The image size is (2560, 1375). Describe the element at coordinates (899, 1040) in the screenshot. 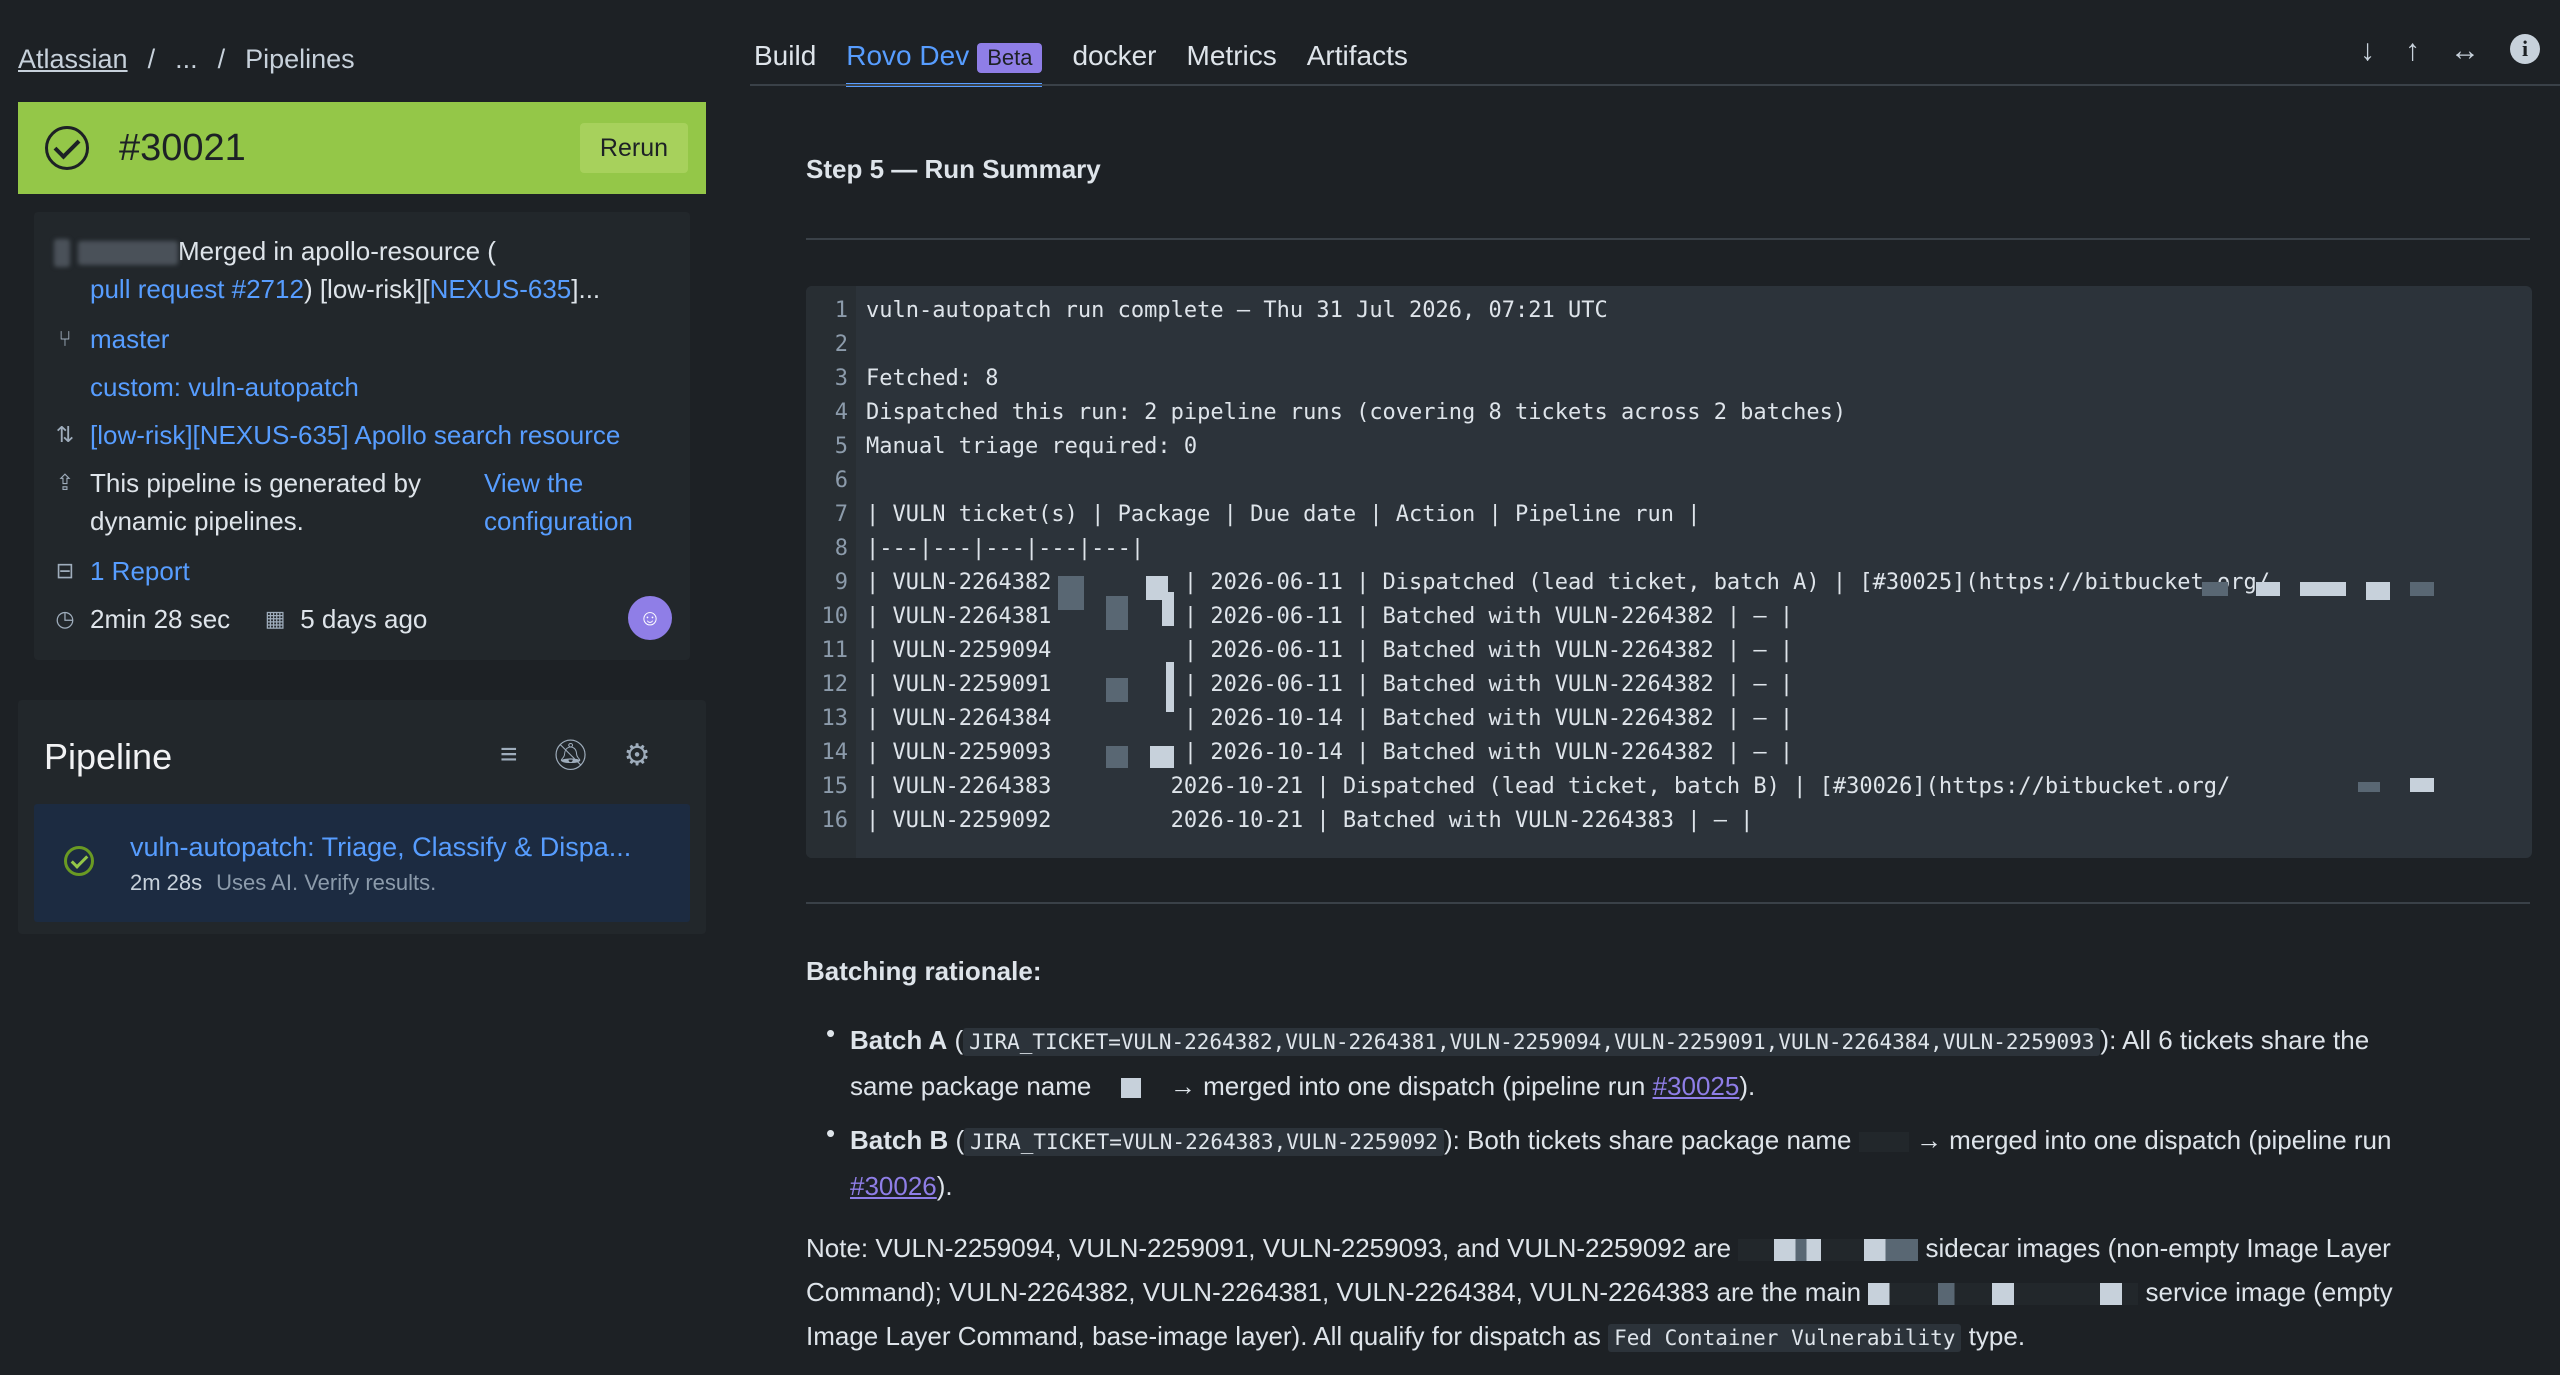

I see `batch-a-label: Batch A` at that location.